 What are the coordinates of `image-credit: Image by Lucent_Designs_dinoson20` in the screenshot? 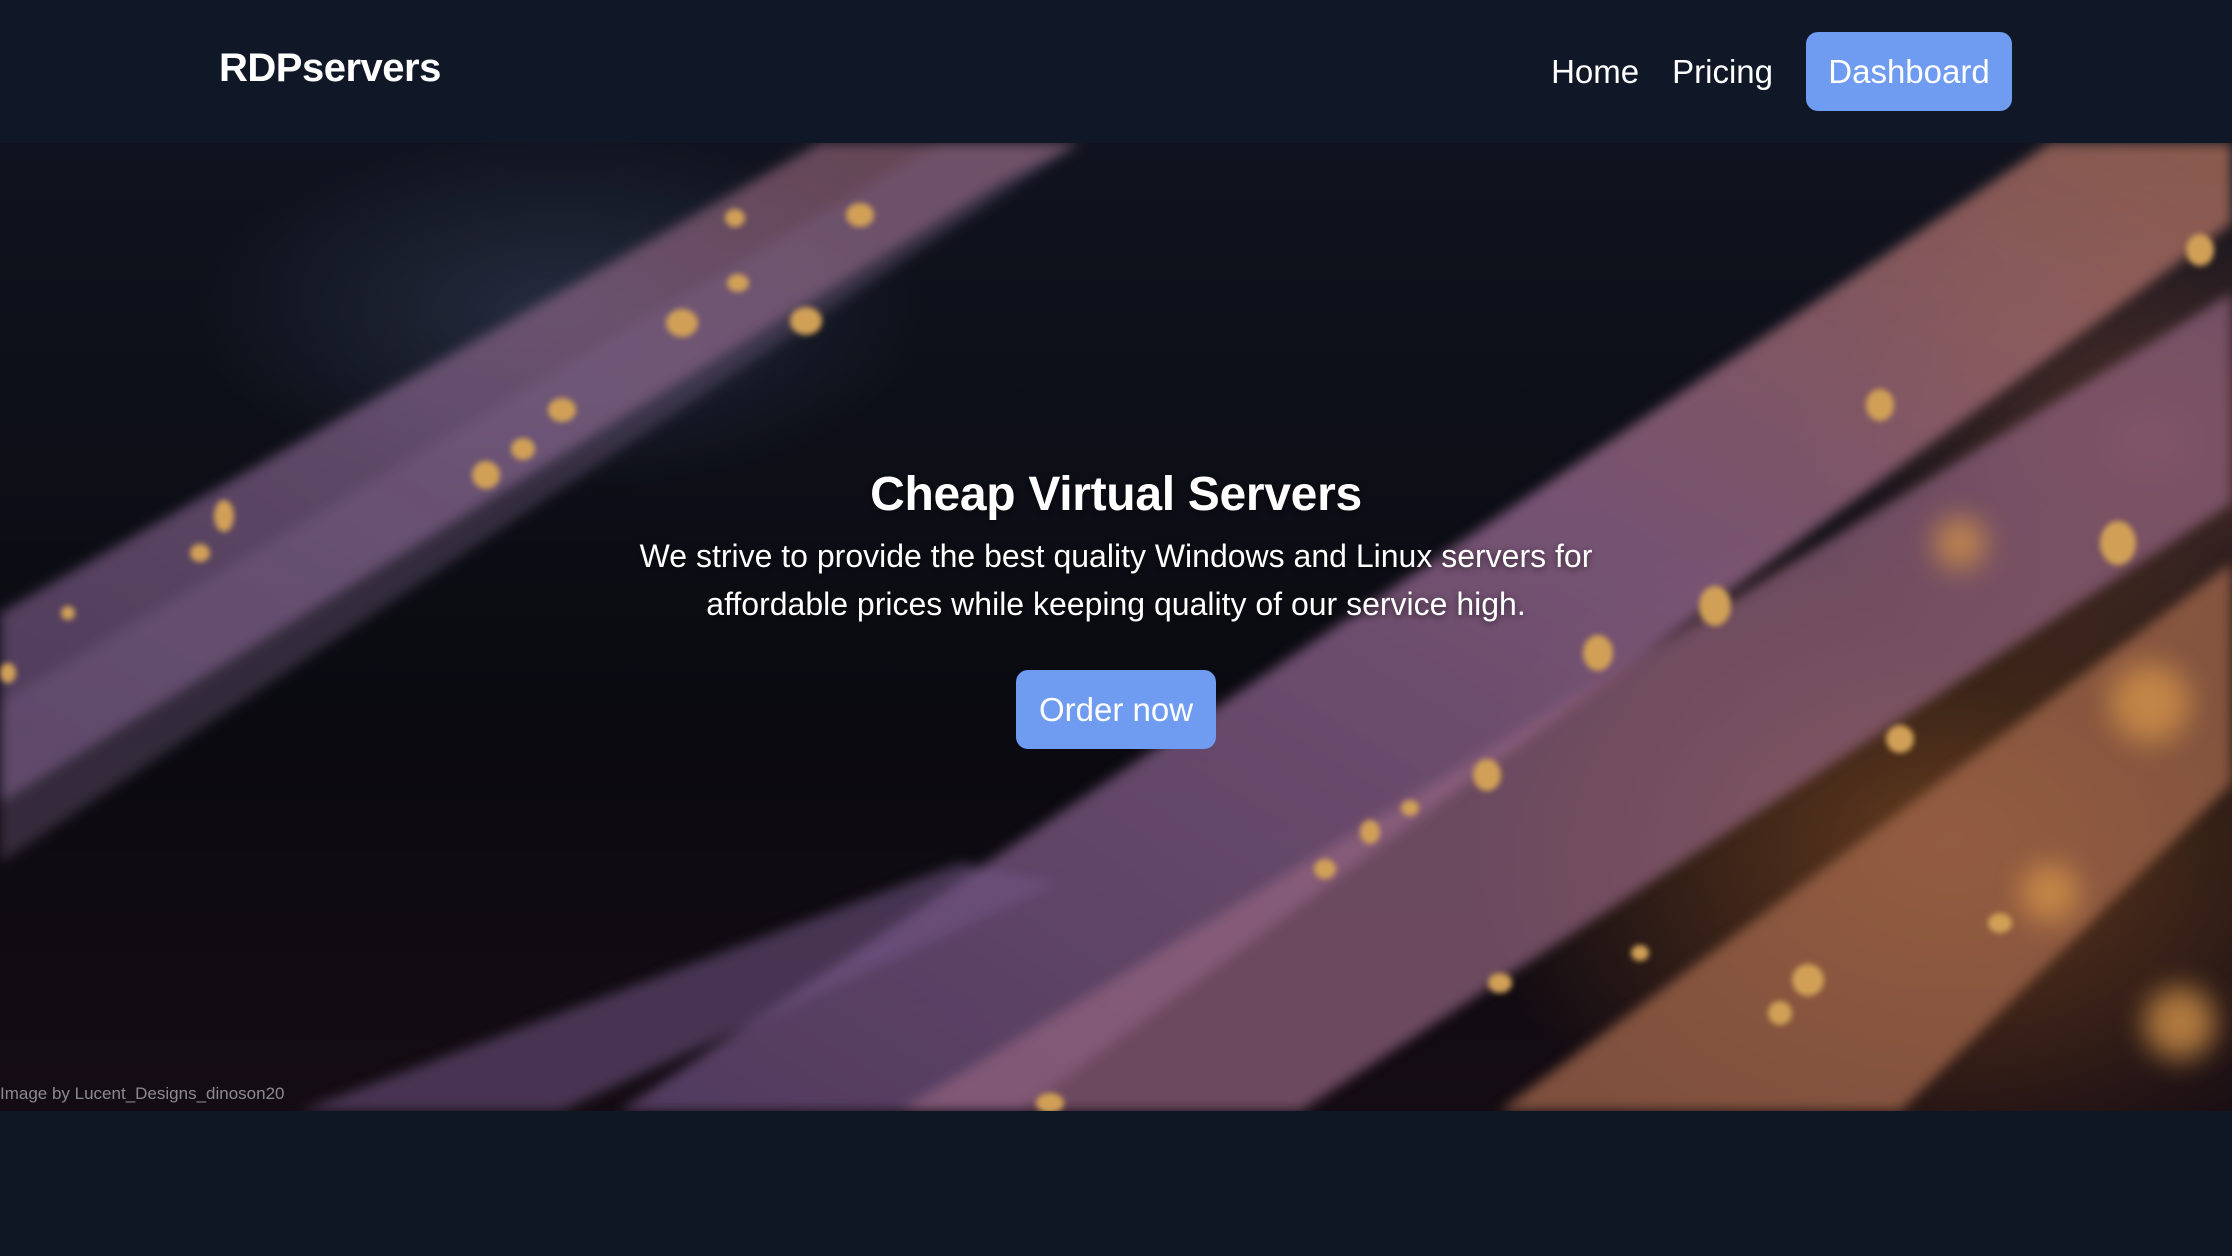 It's located at (142, 1093).